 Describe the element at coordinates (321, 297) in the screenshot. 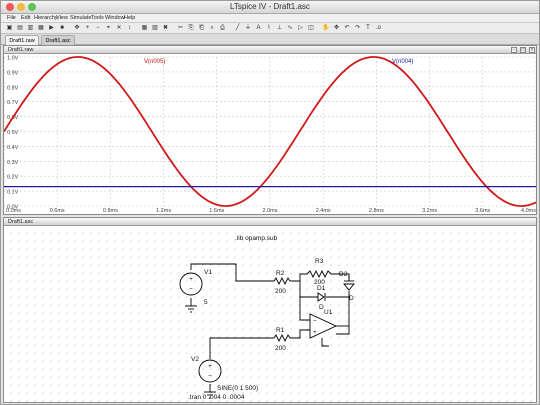

I see `d1-diode` at that location.